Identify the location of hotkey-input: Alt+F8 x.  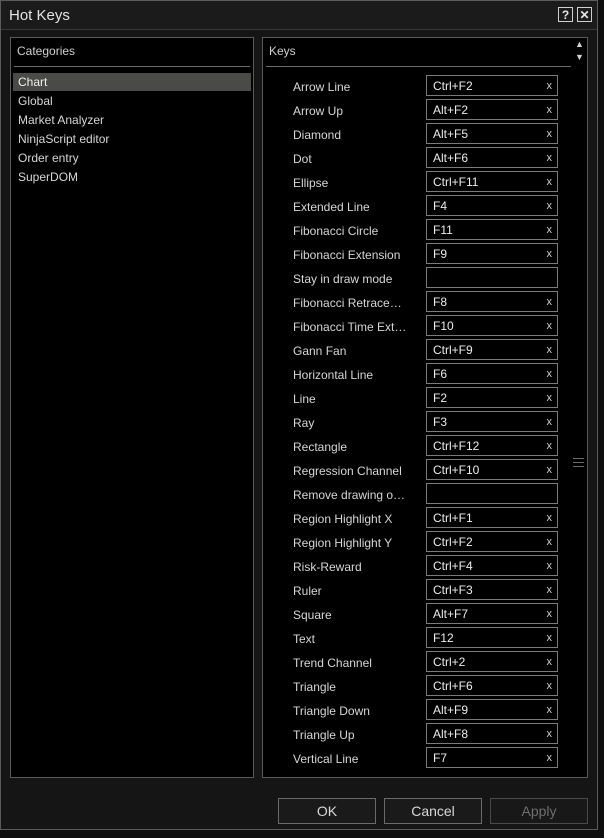
(492, 733).